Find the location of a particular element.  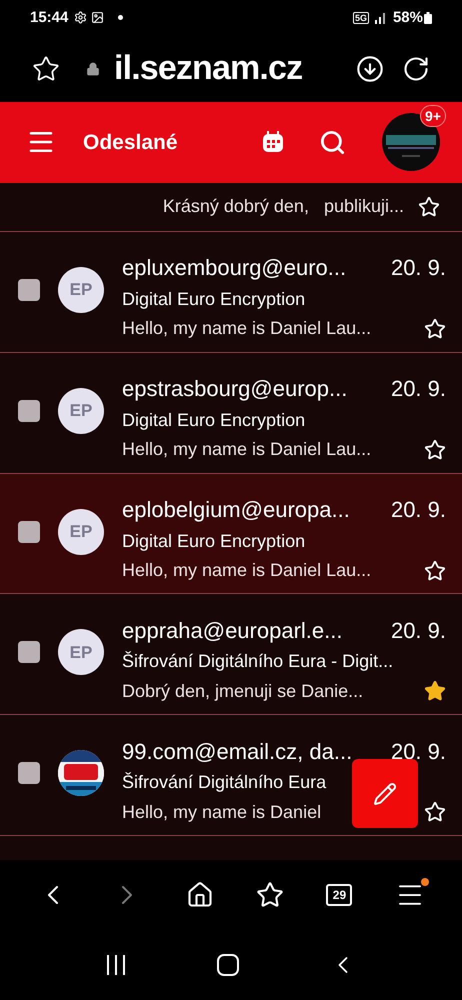

signal-icon is located at coordinates (380, 18).